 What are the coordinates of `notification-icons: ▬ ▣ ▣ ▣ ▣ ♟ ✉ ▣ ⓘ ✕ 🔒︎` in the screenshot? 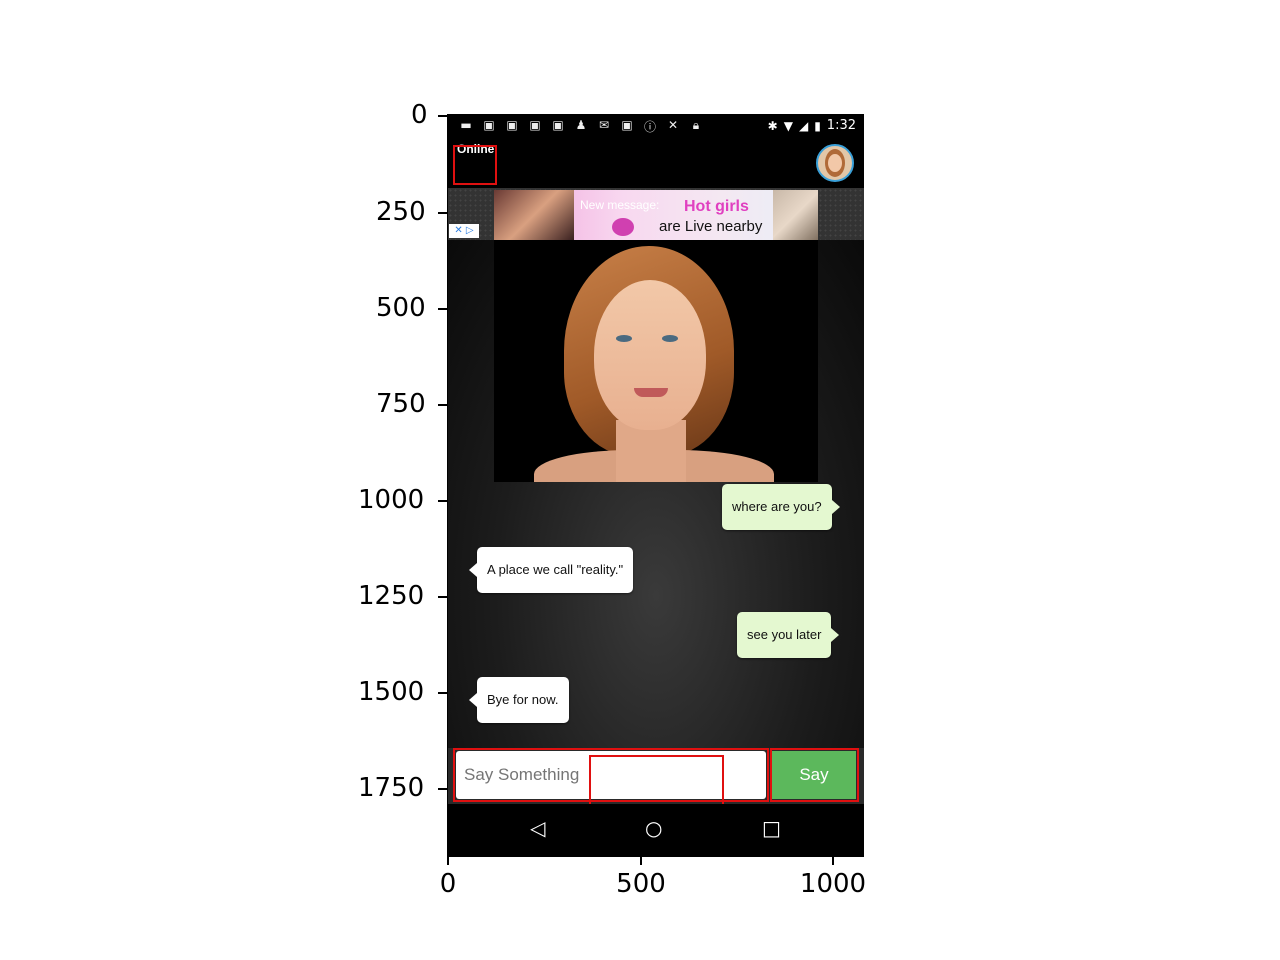 It's located at (581, 126).